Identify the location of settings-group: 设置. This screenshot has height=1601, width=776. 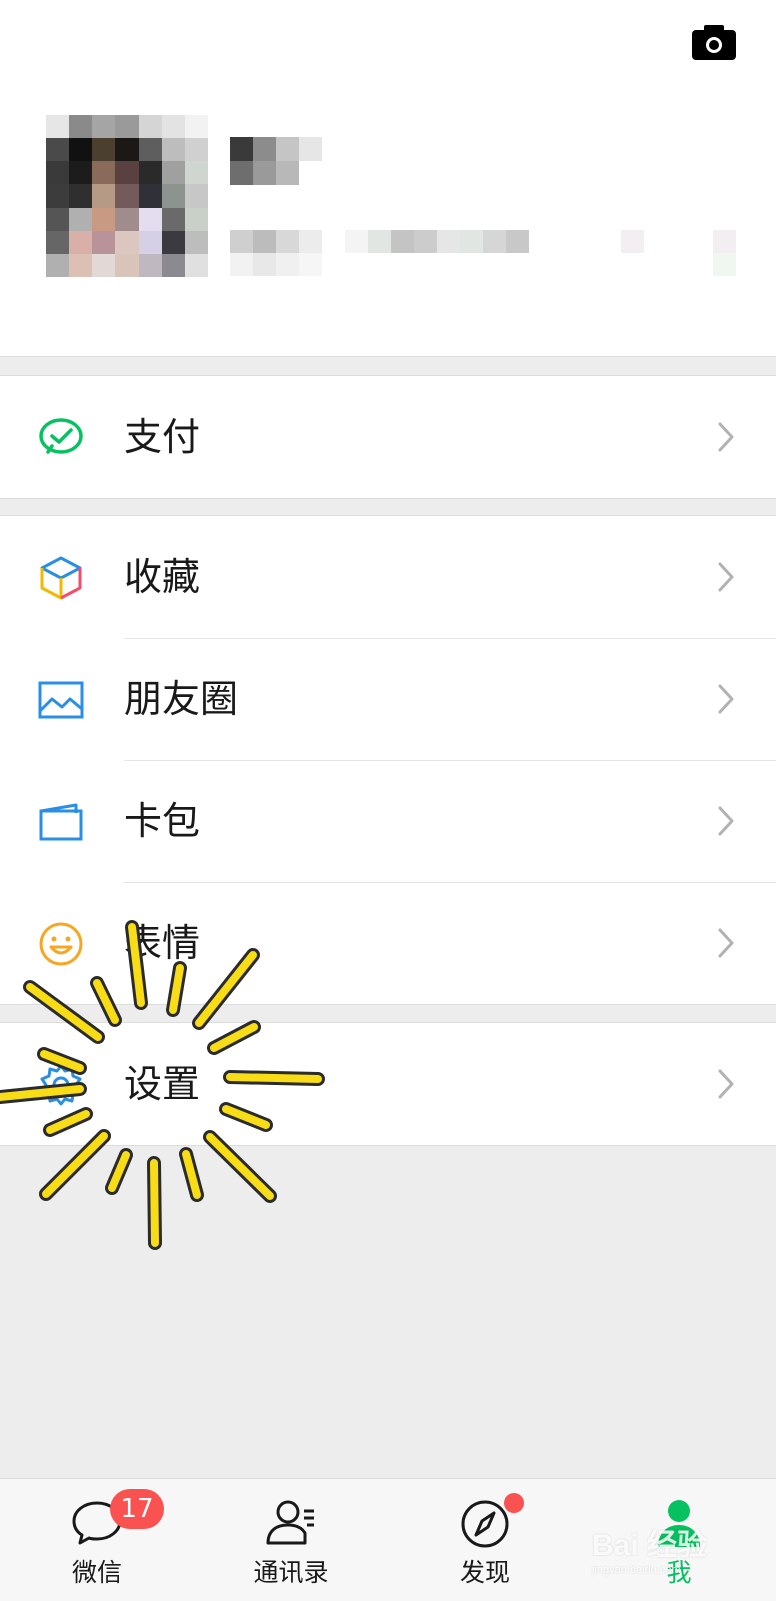
(388, 1084).